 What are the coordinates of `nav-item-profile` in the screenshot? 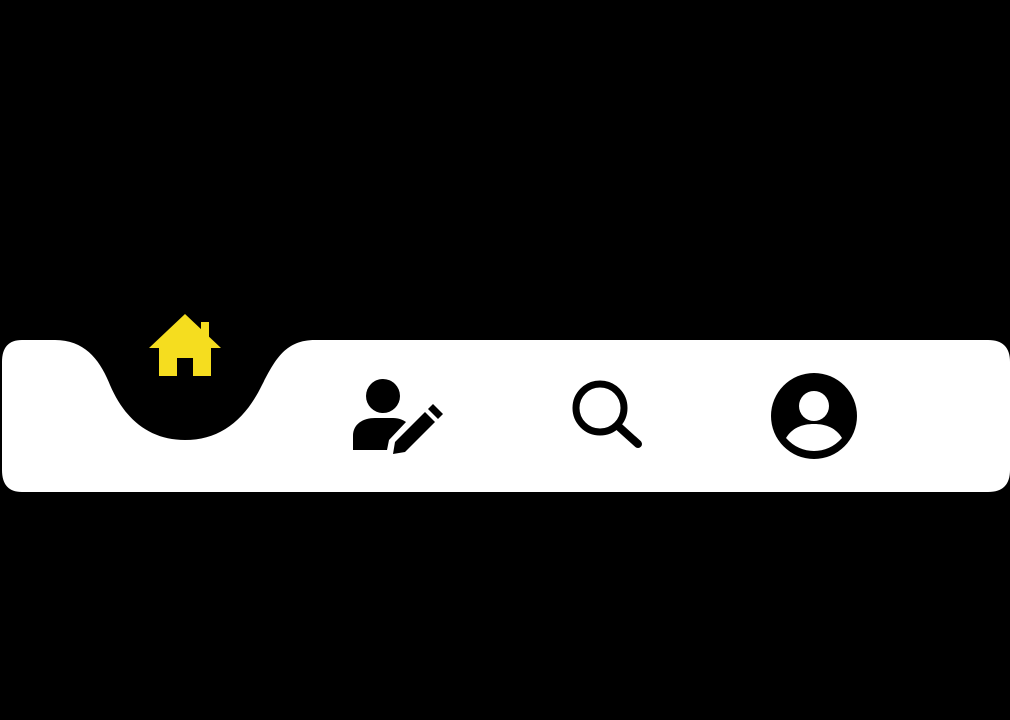 It's located at (814, 416).